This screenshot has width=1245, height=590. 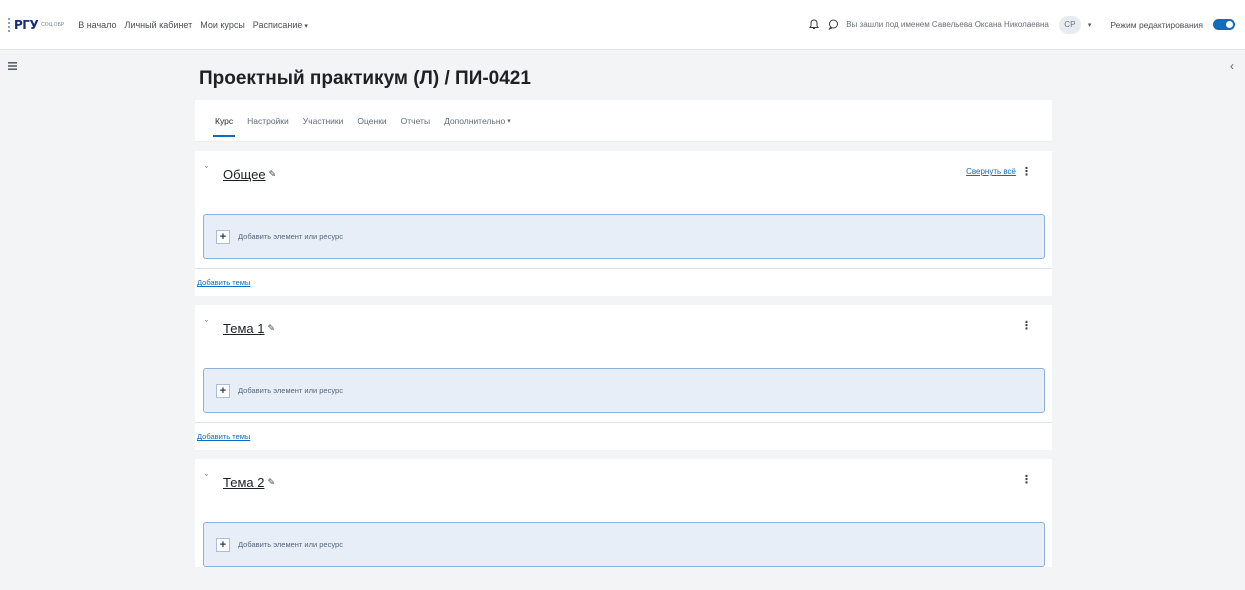 What do you see at coordinates (991, 171) in the screenshot?
I see `collapse-all-link: Свернуть всё` at bounding box center [991, 171].